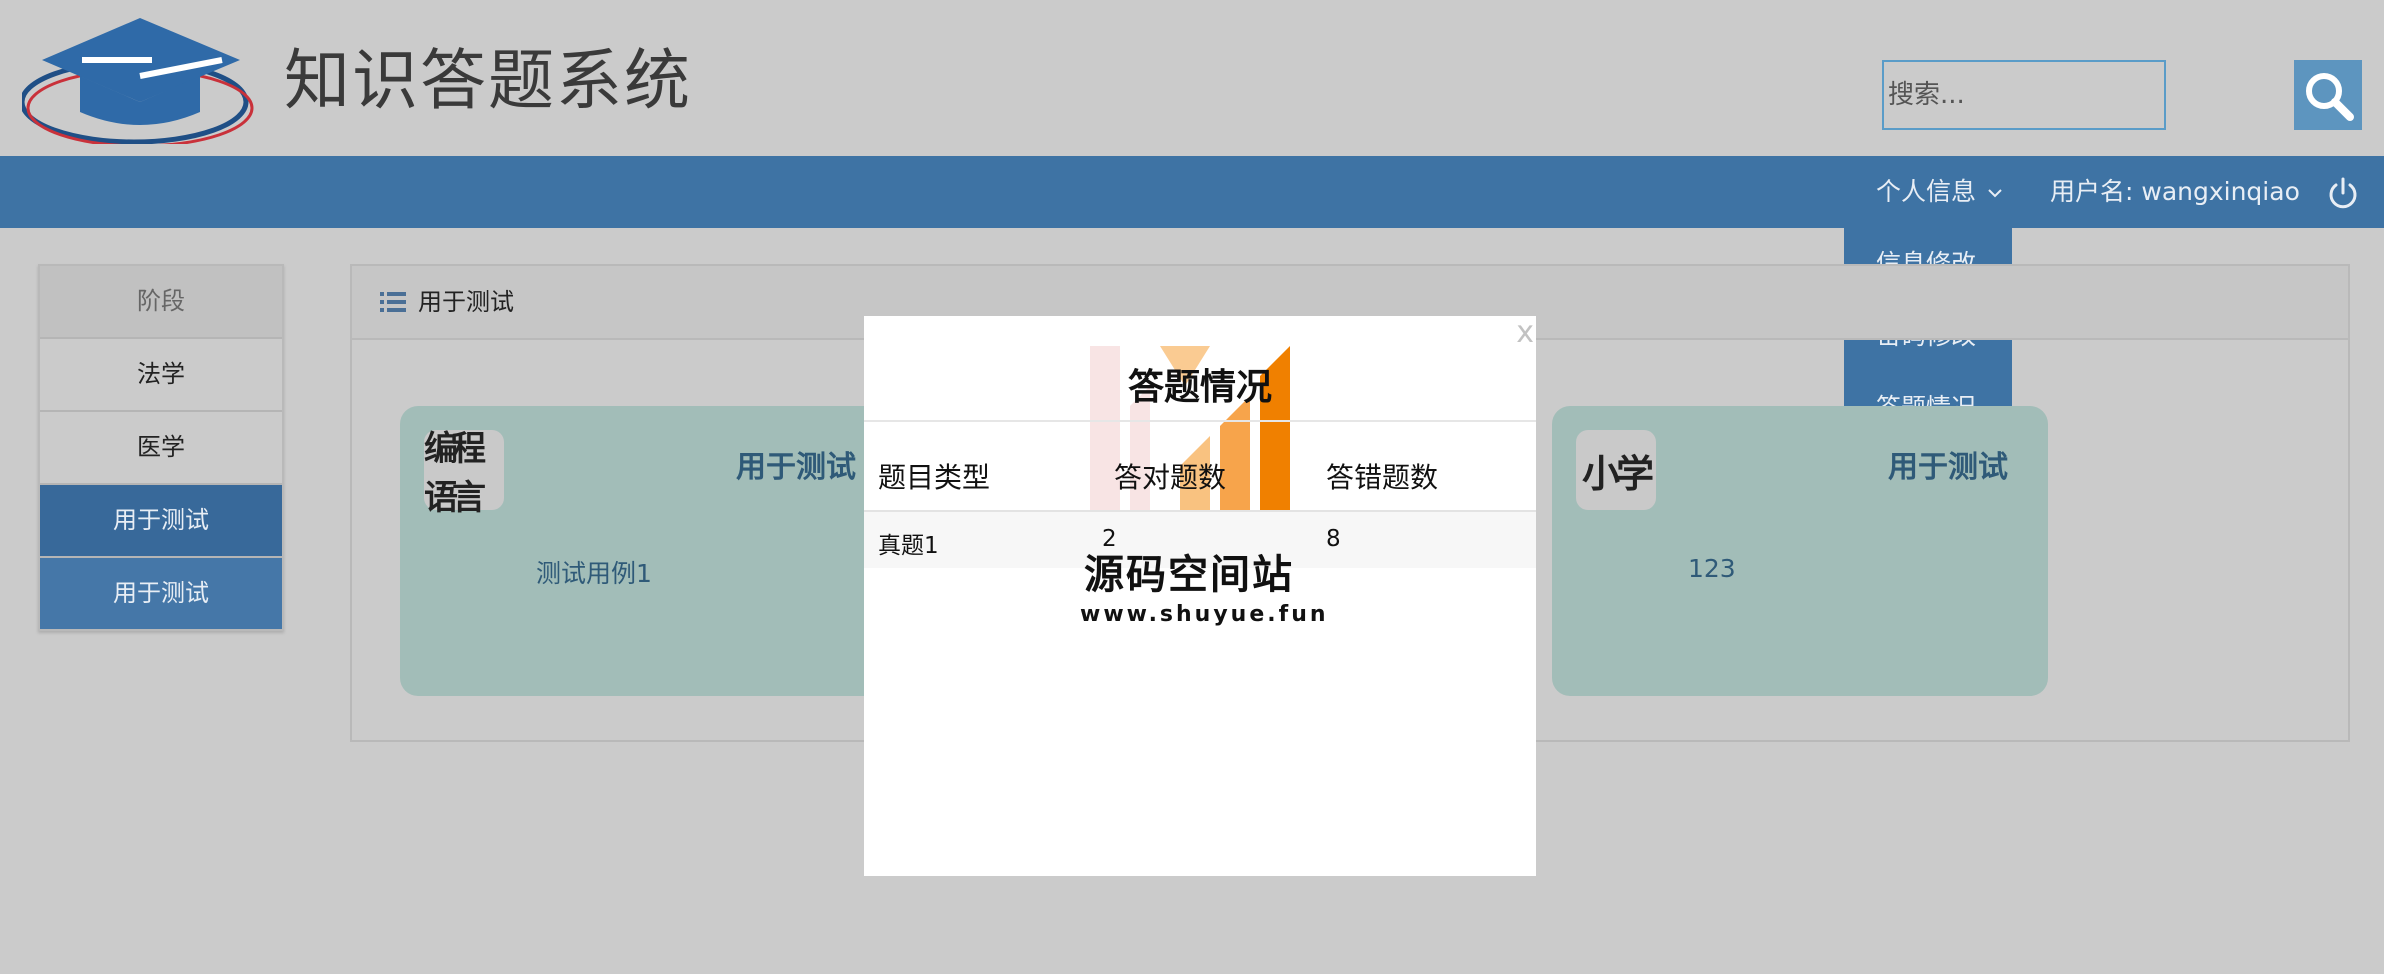 Image resolution: width=2384 pixels, height=974 pixels. What do you see at coordinates (466, 302) in the screenshot?
I see `panel-title: 用于测试` at bounding box center [466, 302].